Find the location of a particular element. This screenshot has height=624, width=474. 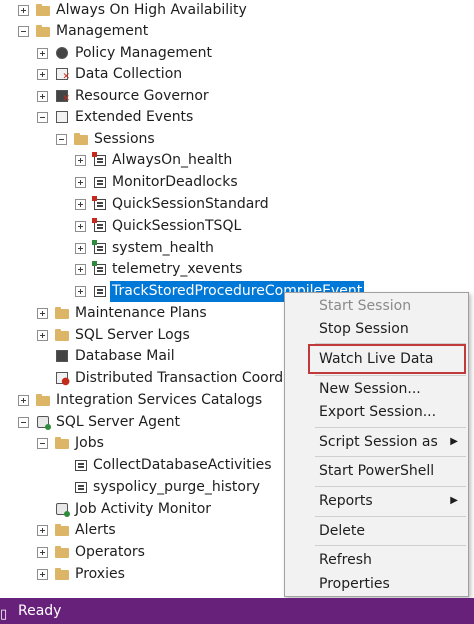

tree-node-label: Operators is located at coordinates (110, 552).